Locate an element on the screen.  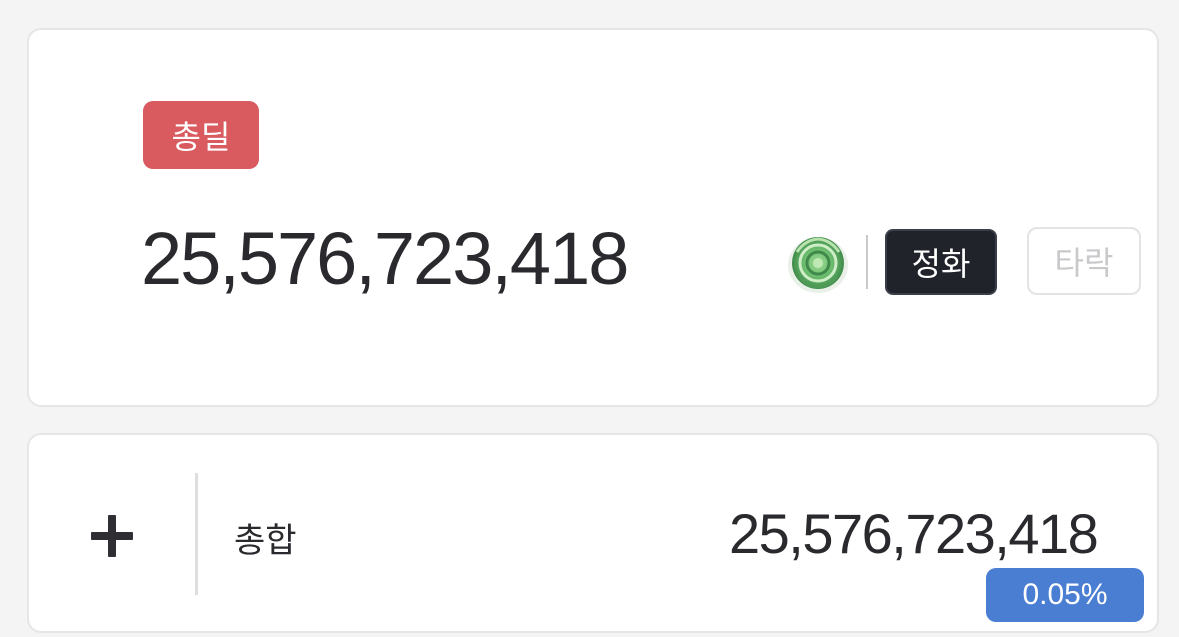
plus-icon is located at coordinates (112, 536).